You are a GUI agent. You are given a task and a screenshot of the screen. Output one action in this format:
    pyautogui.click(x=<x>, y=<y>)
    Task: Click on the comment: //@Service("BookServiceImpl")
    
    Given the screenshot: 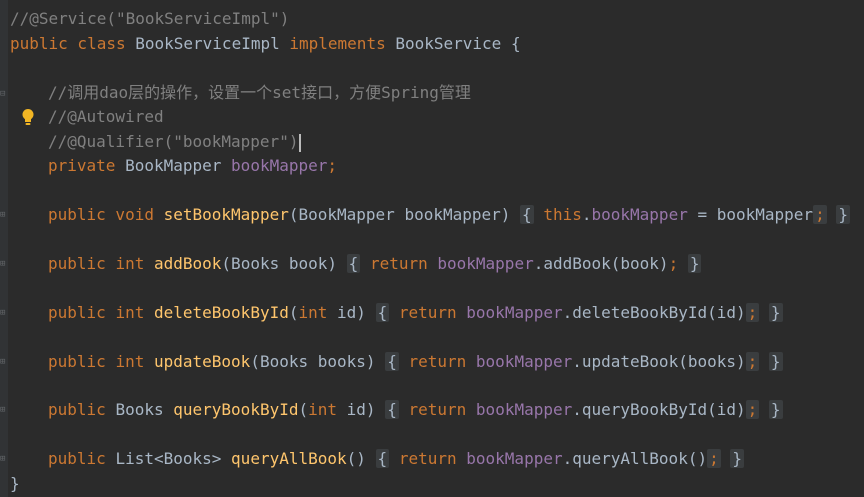 What is the action you would take?
    pyautogui.click(x=150, y=18)
    